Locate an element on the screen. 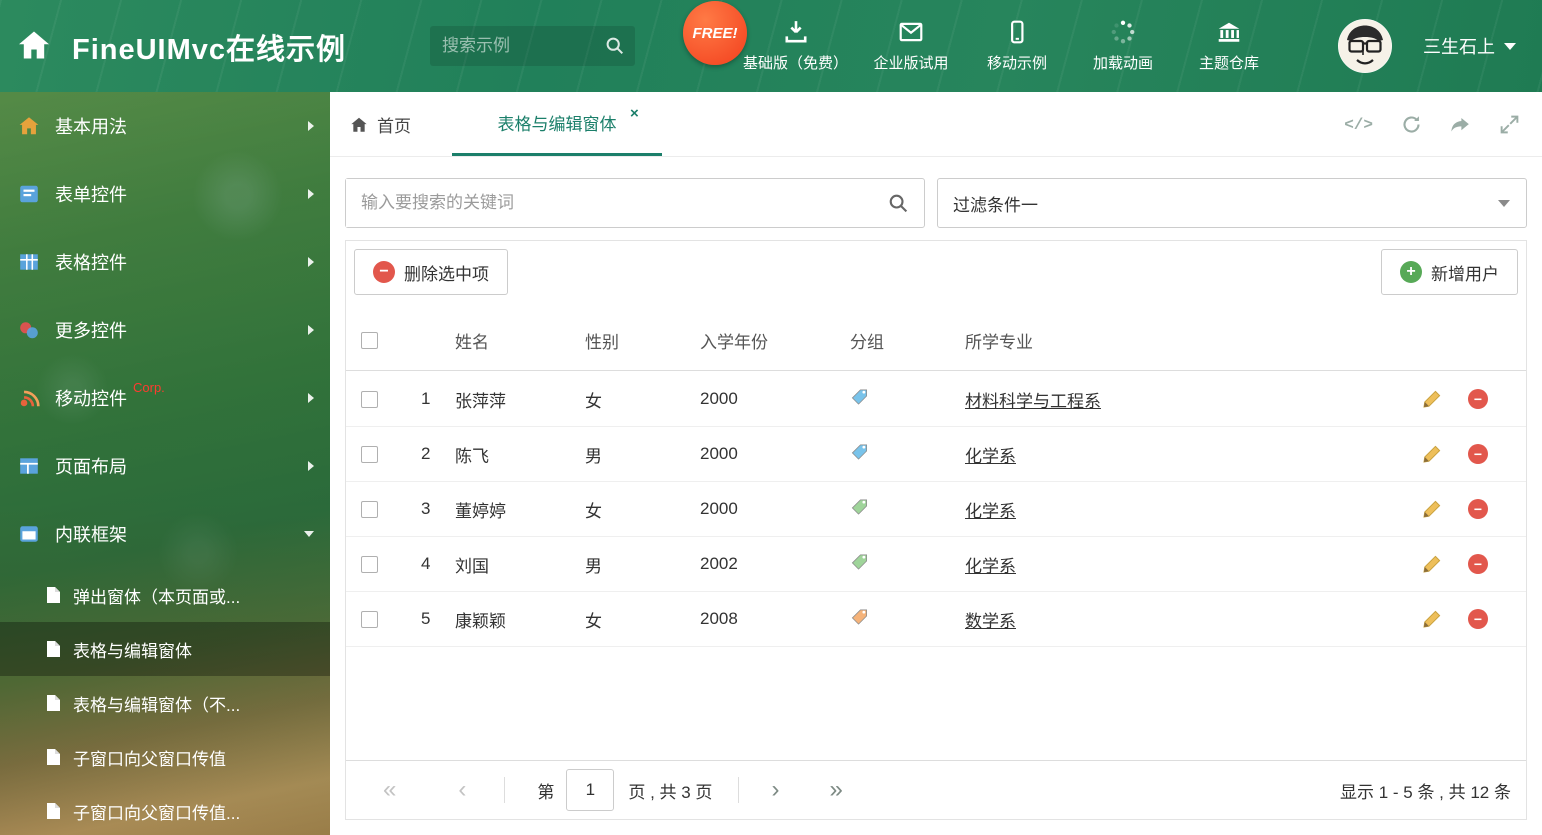 The height and width of the screenshot is (835, 1542). cell-name: 刘国 is located at coordinates (472, 566).